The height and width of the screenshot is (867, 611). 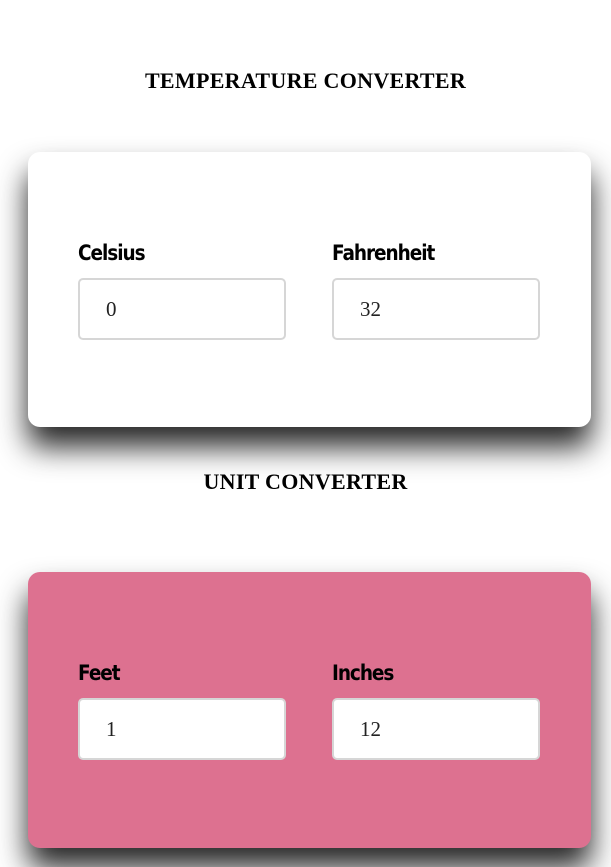 What do you see at coordinates (436, 729) in the screenshot?
I see `inches-input` at bounding box center [436, 729].